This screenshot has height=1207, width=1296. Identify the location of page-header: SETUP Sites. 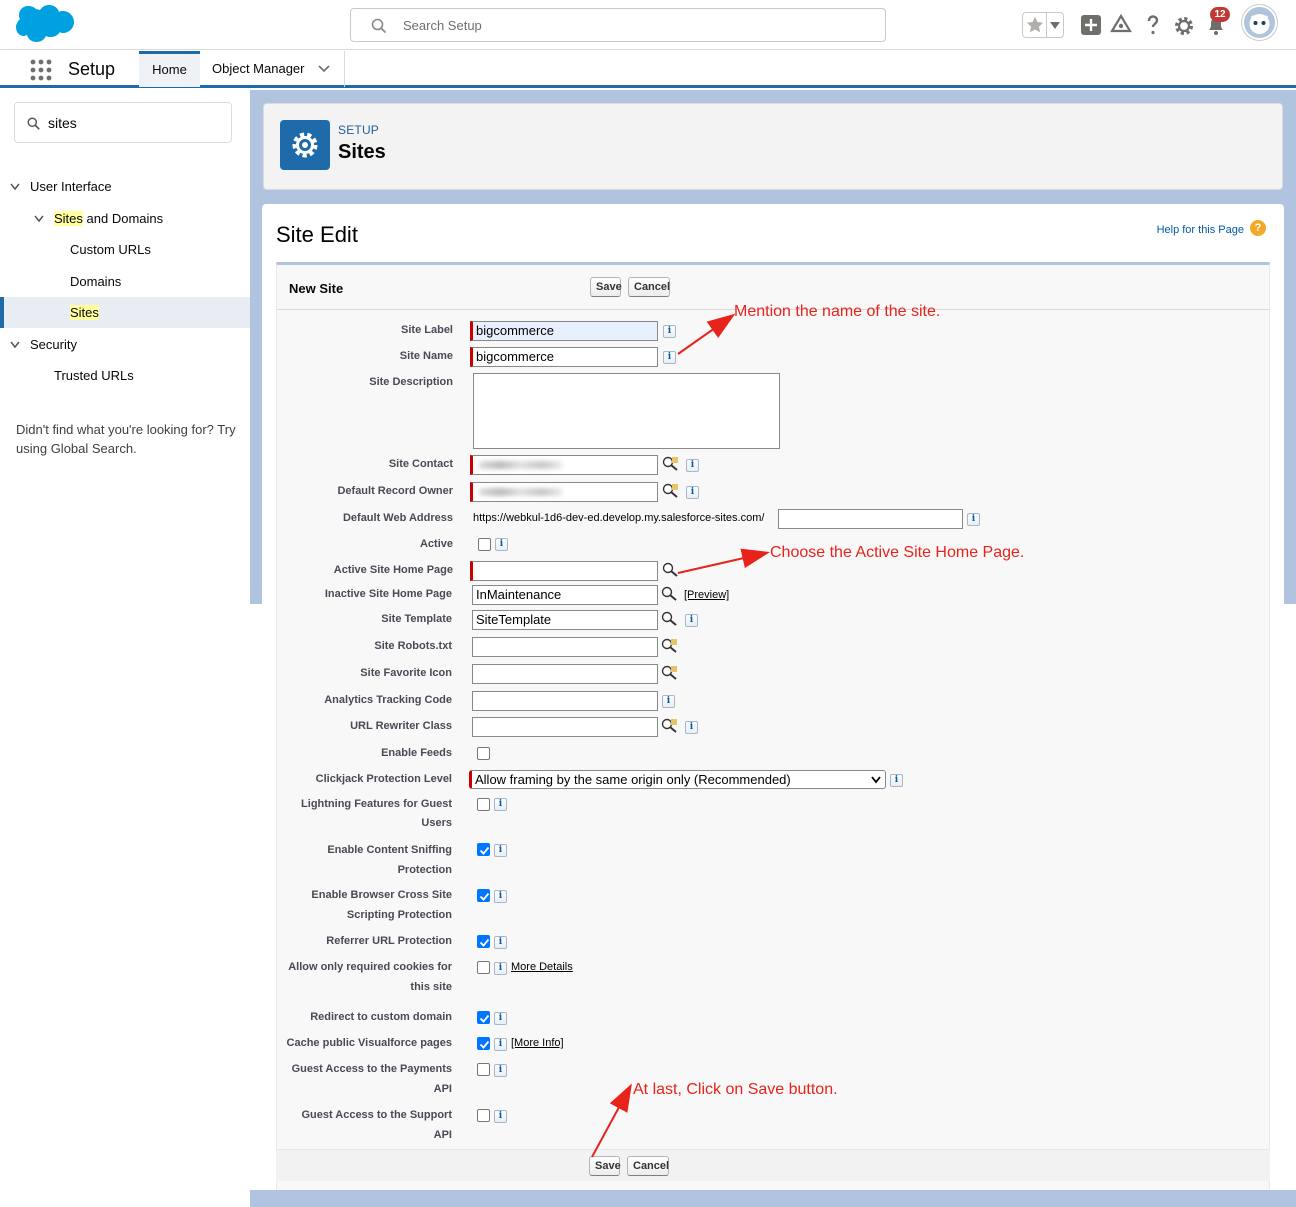
(773, 146).